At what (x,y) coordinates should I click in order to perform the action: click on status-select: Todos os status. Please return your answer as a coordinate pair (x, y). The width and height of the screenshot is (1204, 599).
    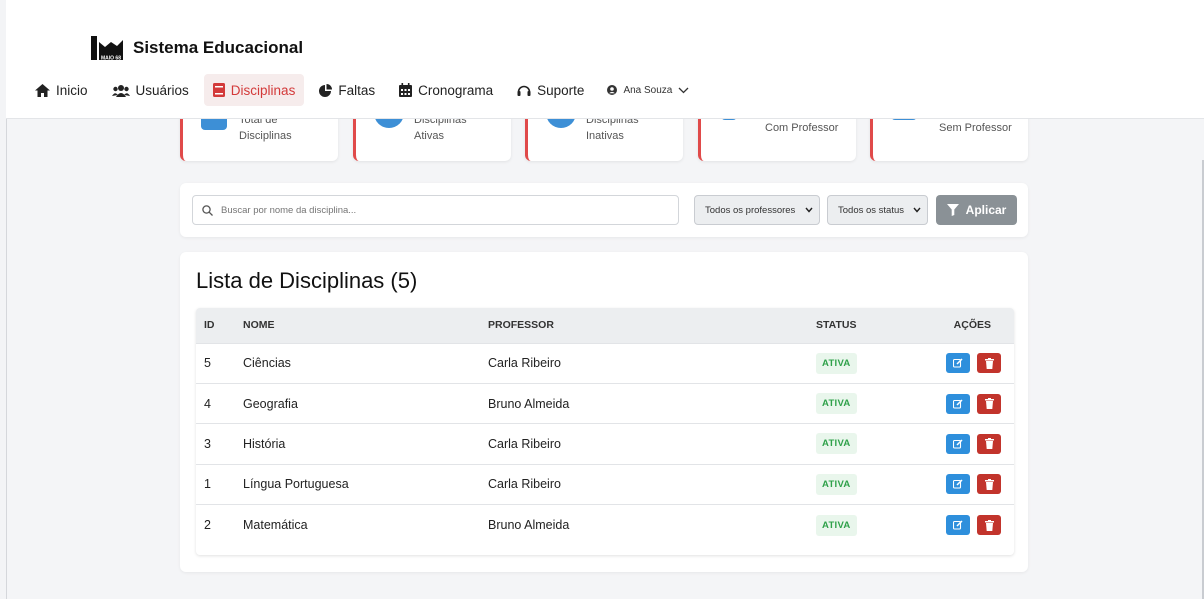
    Looking at the image, I should click on (877, 210).